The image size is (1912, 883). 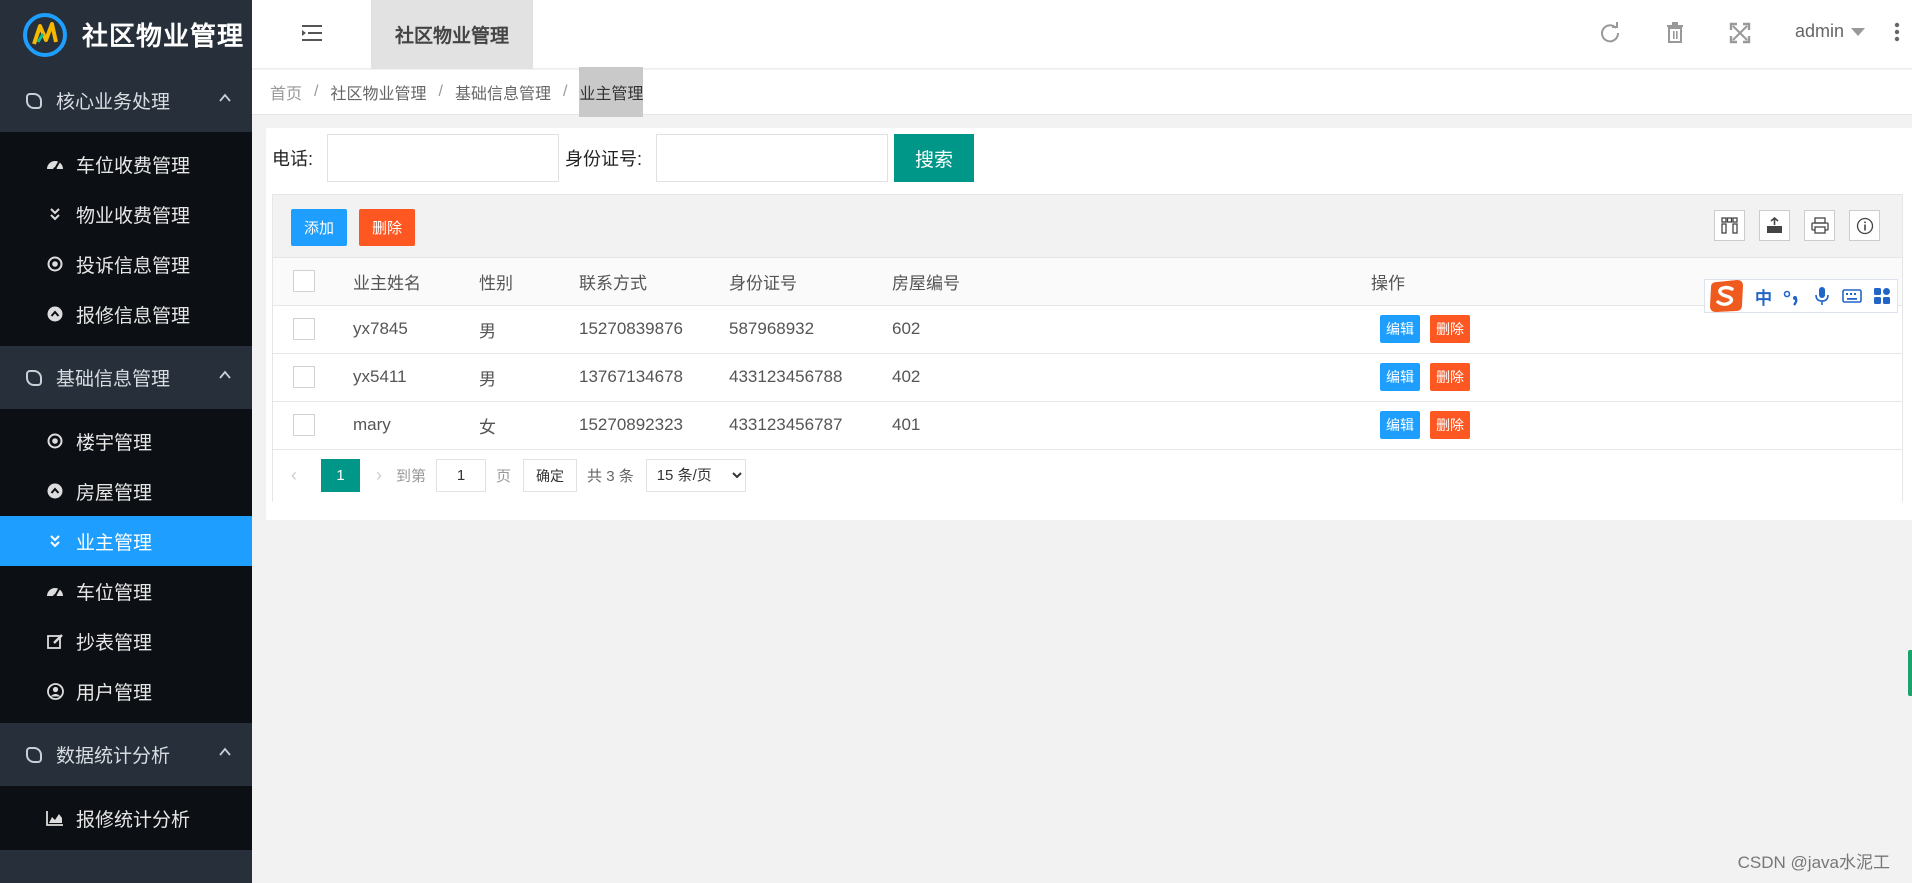 I want to click on punctuation-icon, so click(x=1792, y=296).